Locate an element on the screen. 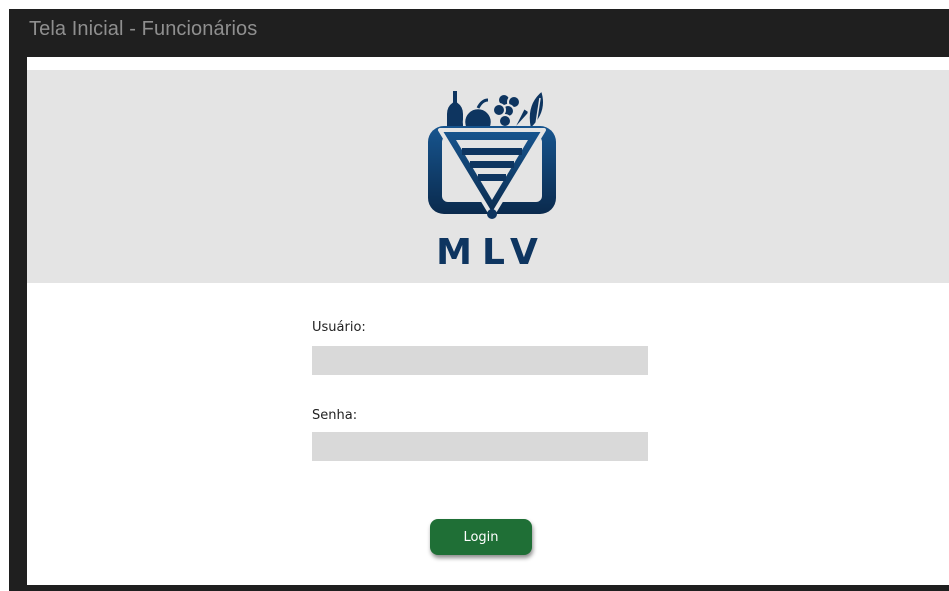  username-input is located at coordinates (480, 360).